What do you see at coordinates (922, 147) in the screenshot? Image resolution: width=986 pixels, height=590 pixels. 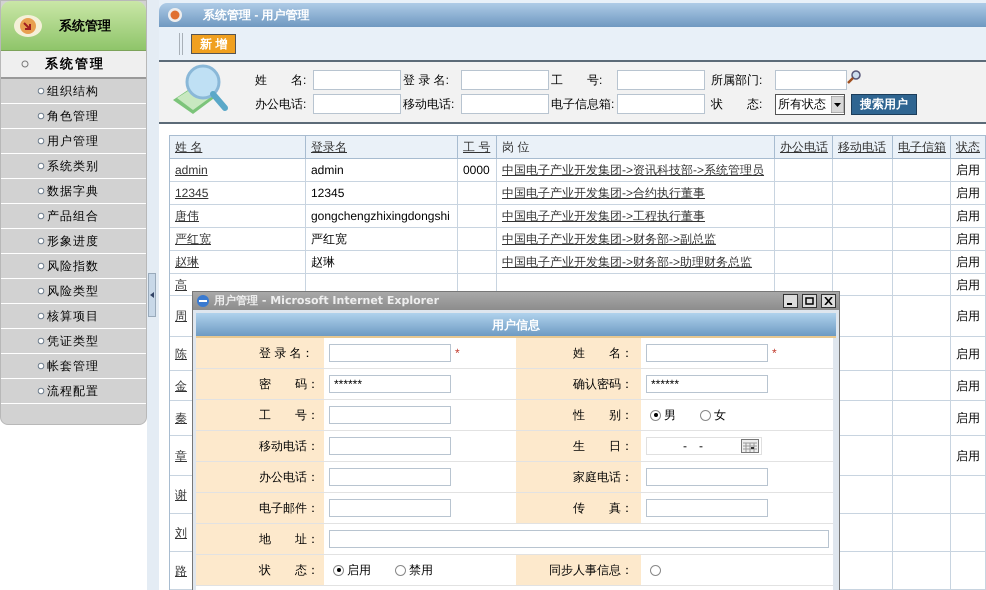 I see `column-header: 电子信箱` at bounding box center [922, 147].